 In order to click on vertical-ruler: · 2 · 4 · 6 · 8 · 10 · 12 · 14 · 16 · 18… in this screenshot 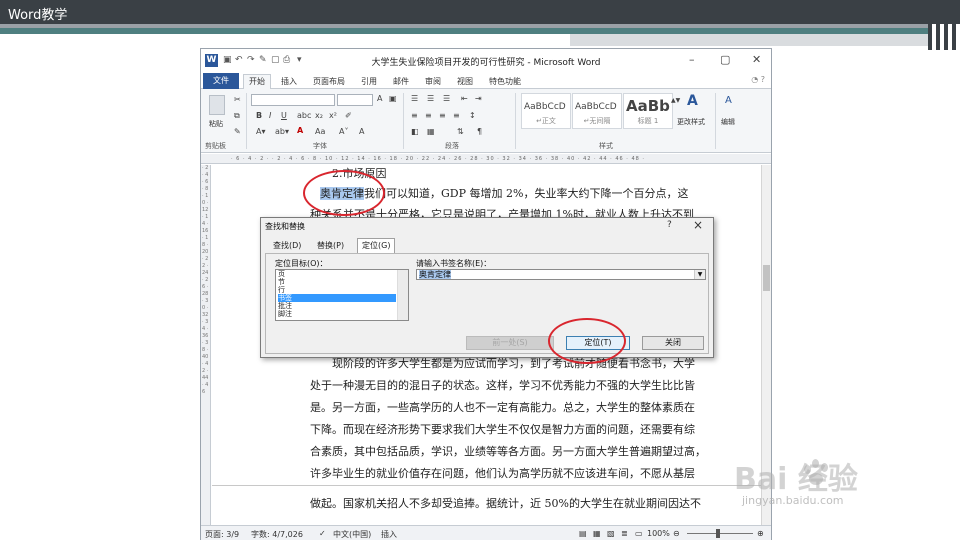, I will do `click(206, 345)`.